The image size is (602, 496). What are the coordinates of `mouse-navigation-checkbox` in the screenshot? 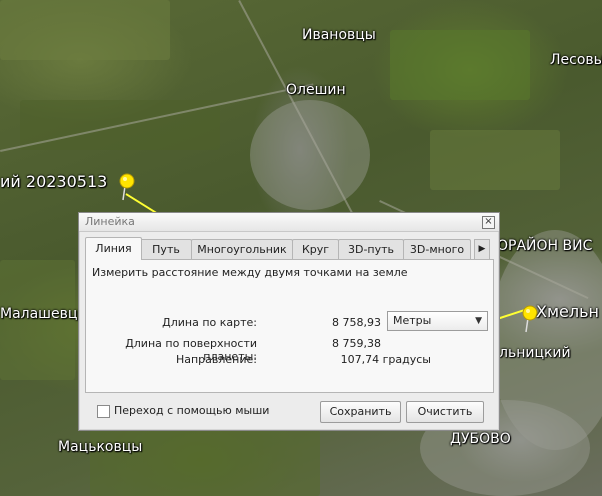 It's located at (103, 411).